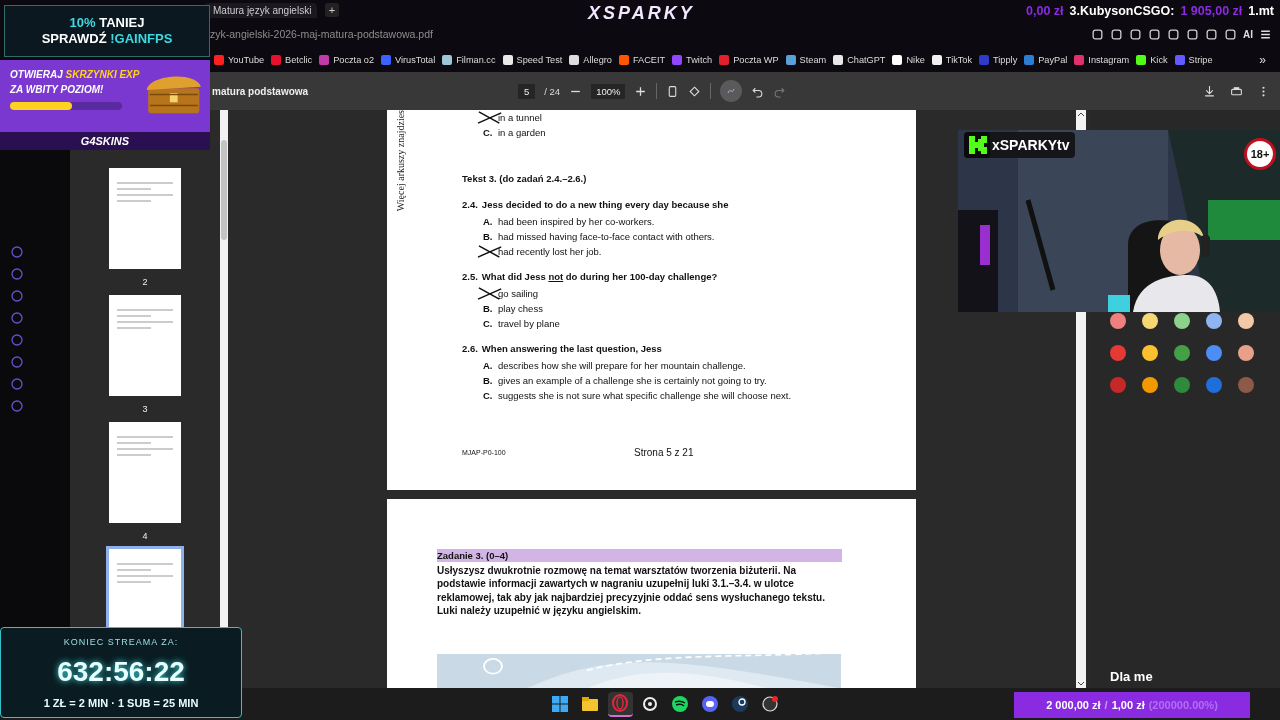 Image resolution: width=1280 pixels, height=720 pixels. I want to click on zoom-field: 100%, so click(608, 91).